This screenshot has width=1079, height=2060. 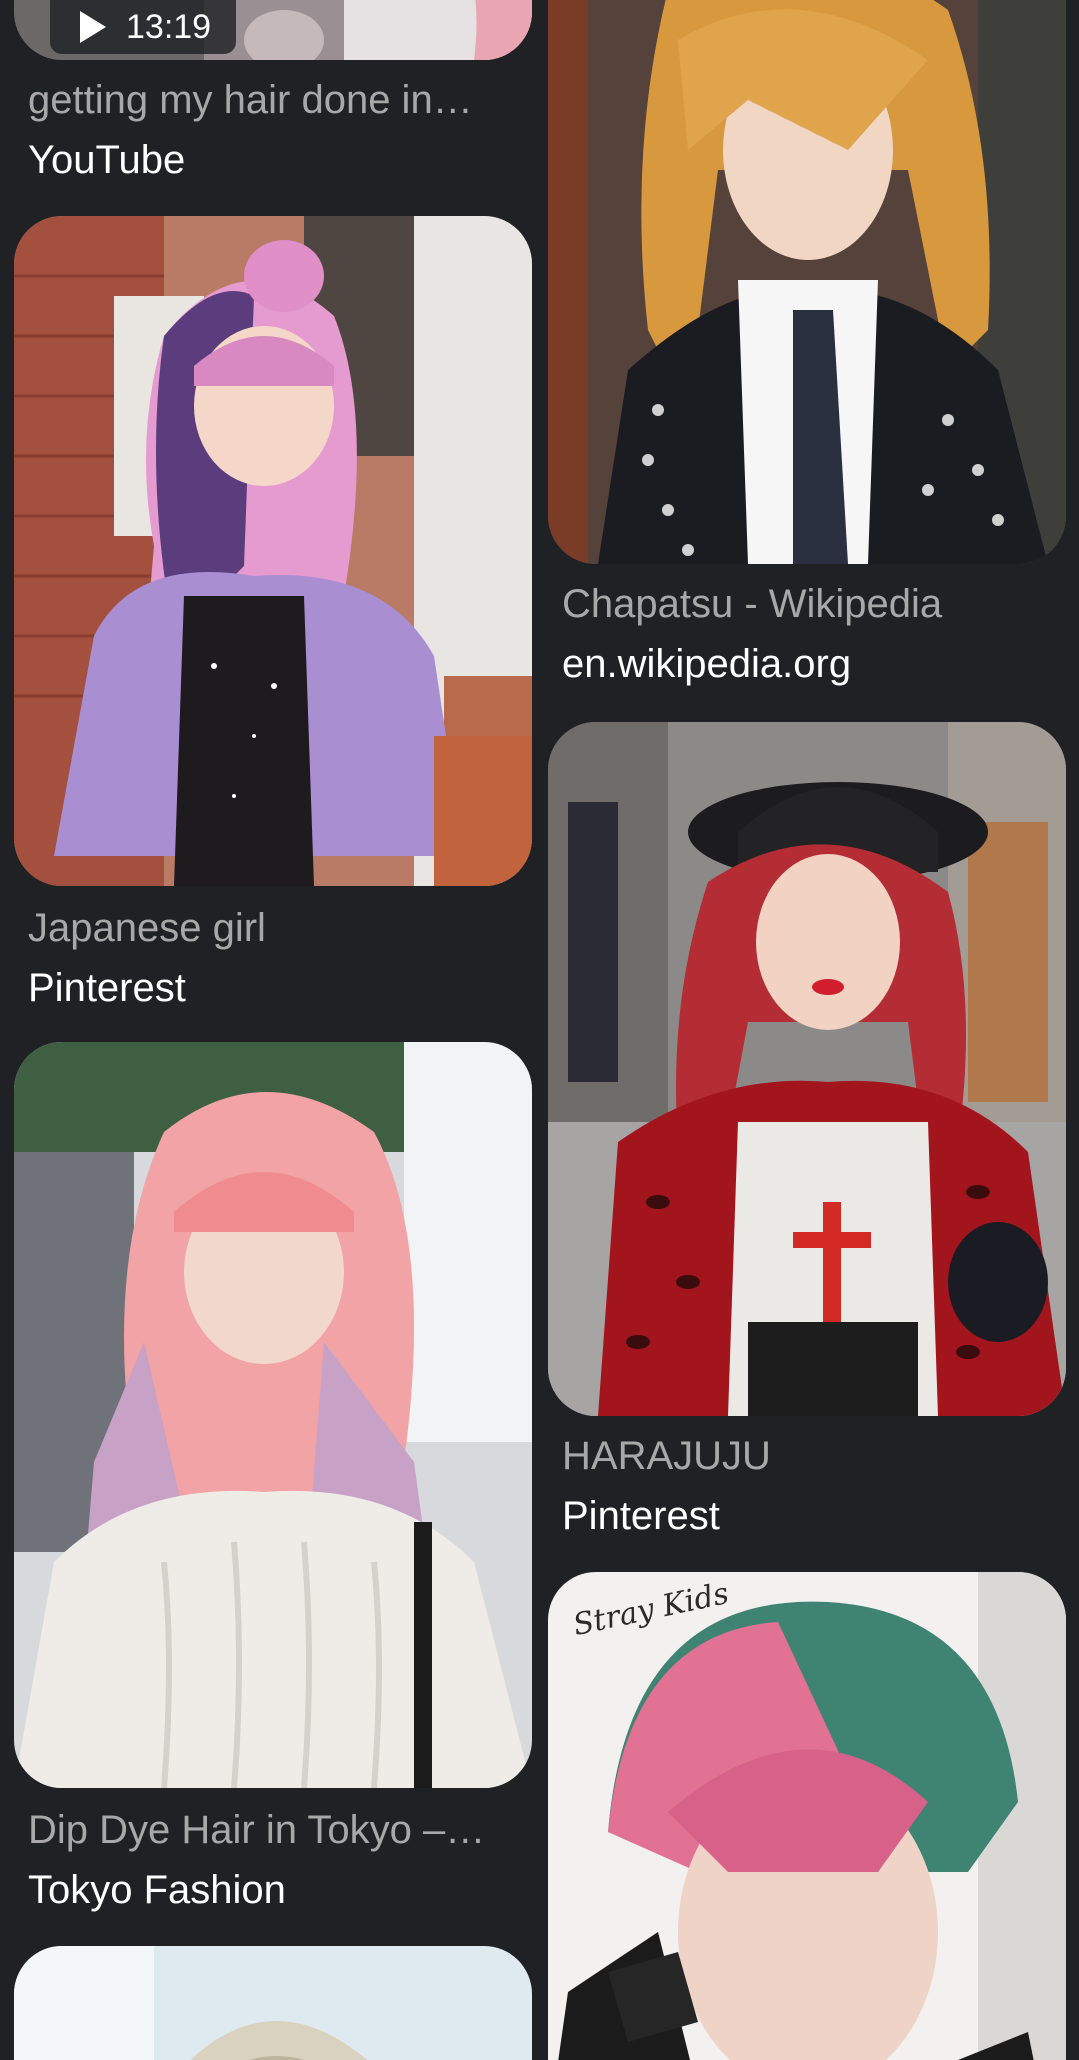 I want to click on result-card-bottom-left, so click(x=270, y=2002).